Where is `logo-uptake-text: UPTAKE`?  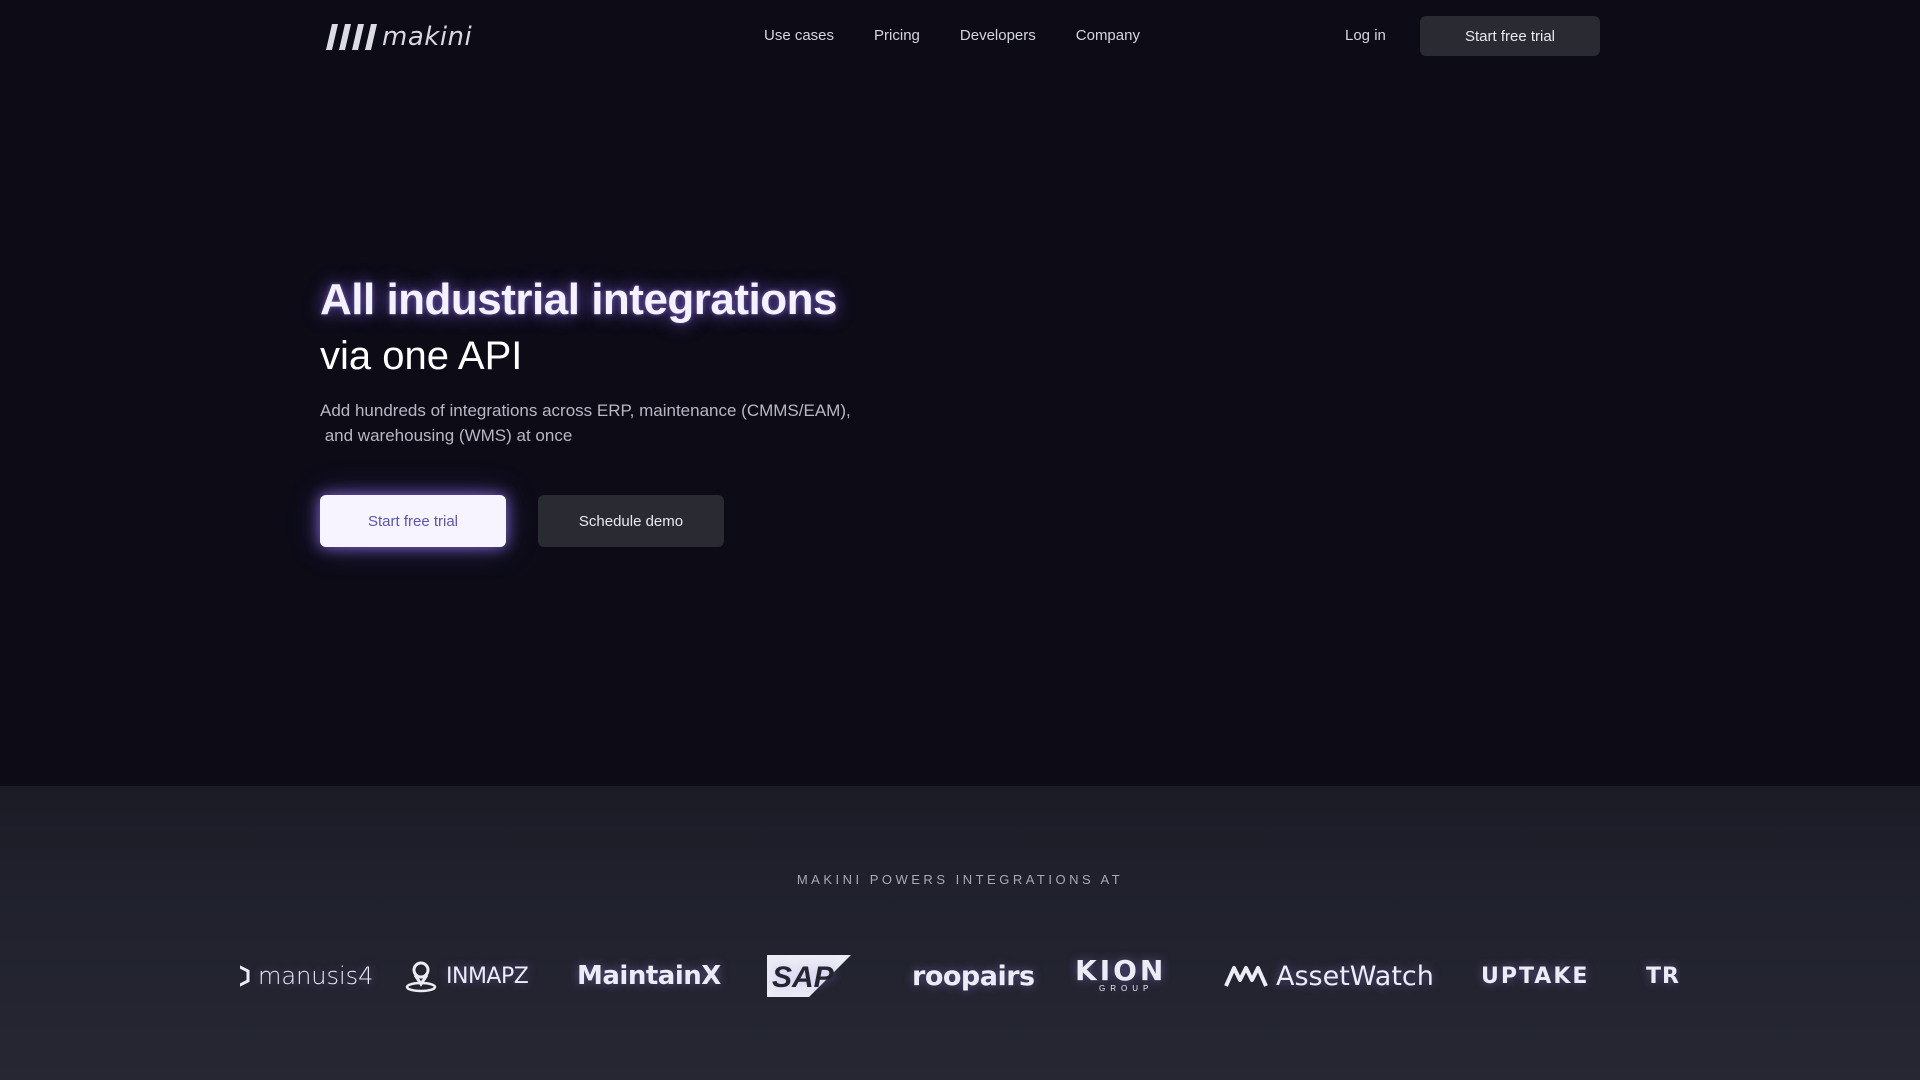
logo-uptake-text: UPTAKE is located at coordinates (1535, 976).